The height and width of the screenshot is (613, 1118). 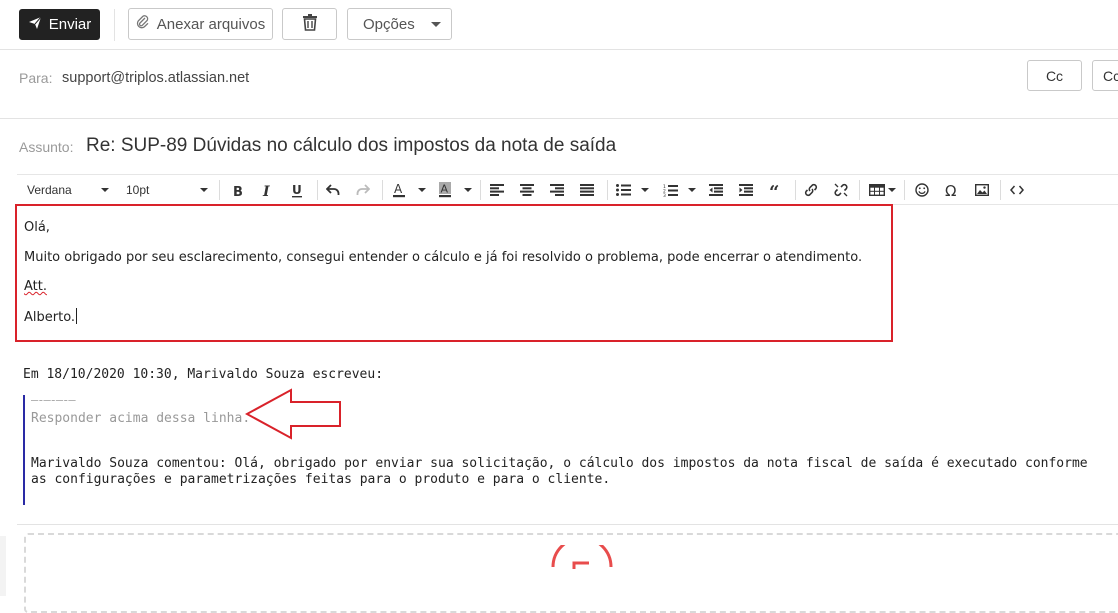 I want to click on outdent-button, so click(x=716, y=190).